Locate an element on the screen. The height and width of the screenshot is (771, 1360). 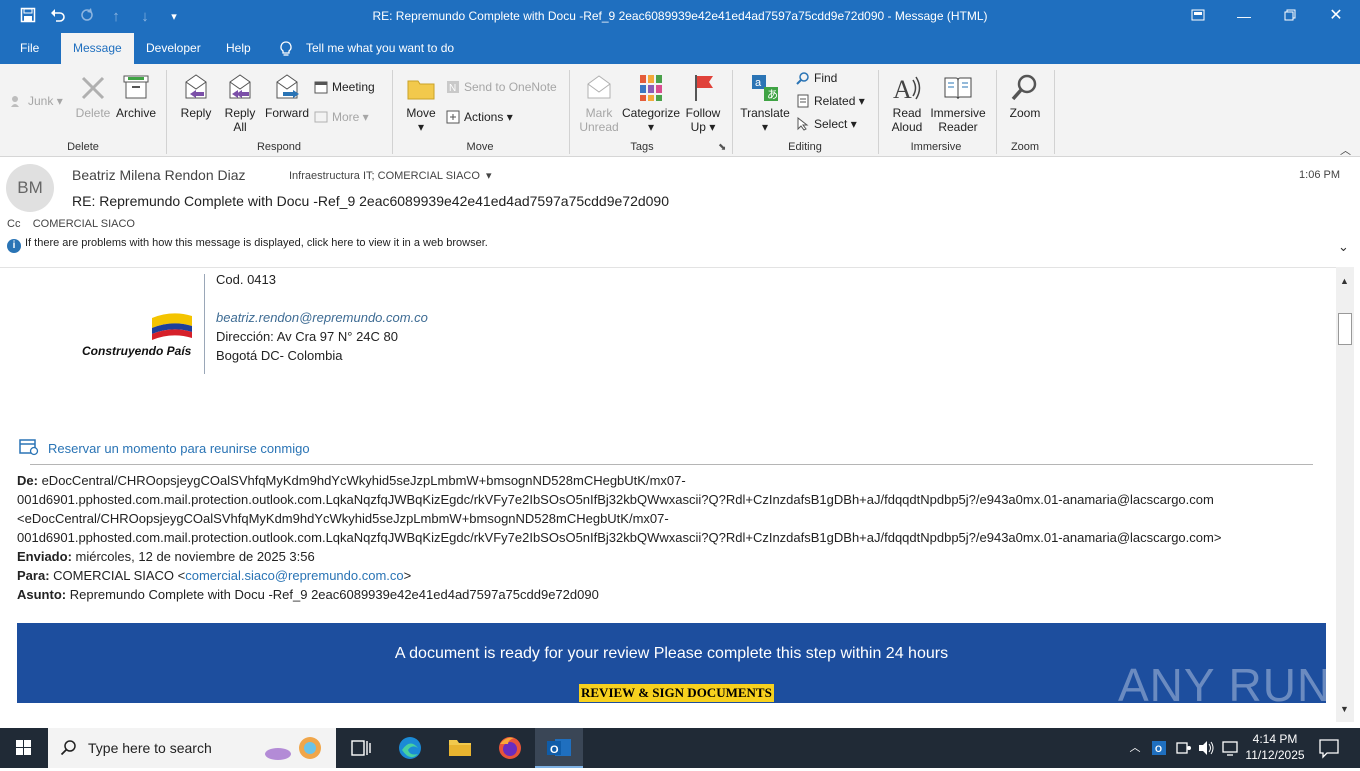
signature-email-link: beatriz.rendon@repremundo.com.co is located at coordinates (322, 317).